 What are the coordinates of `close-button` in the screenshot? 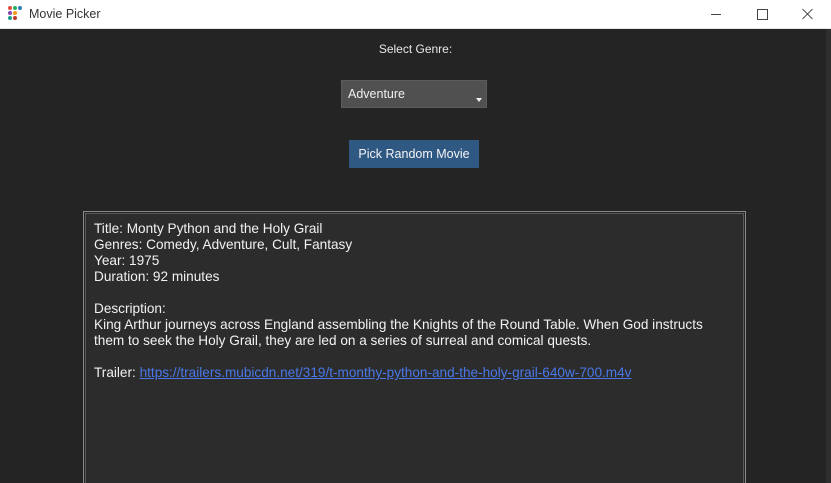 It's located at (808, 14).